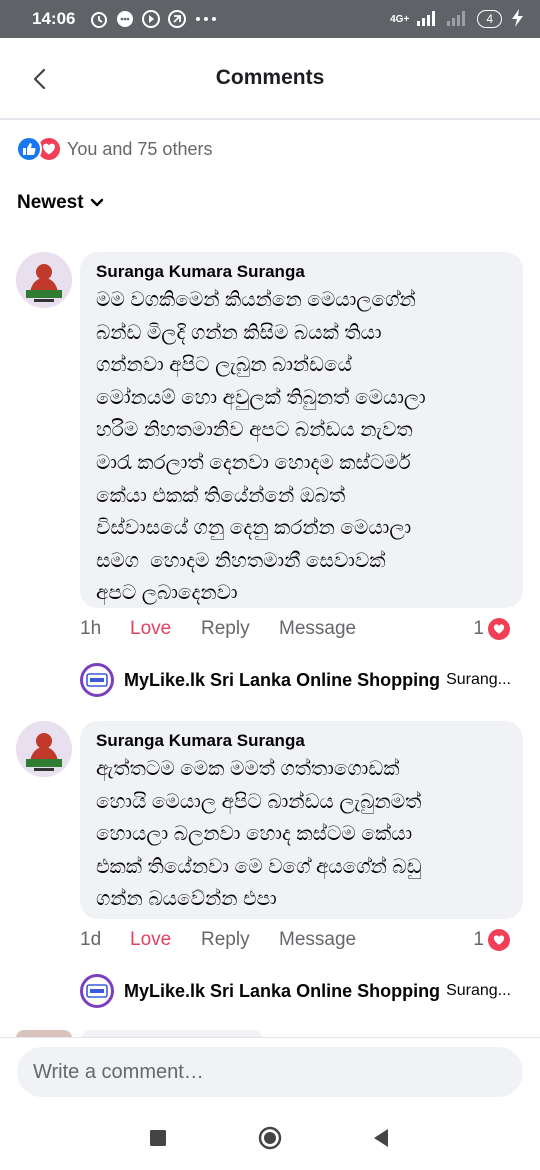 This screenshot has height=1170, width=540. I want to click on sort-dropdown: Newest, so click(60, 203).